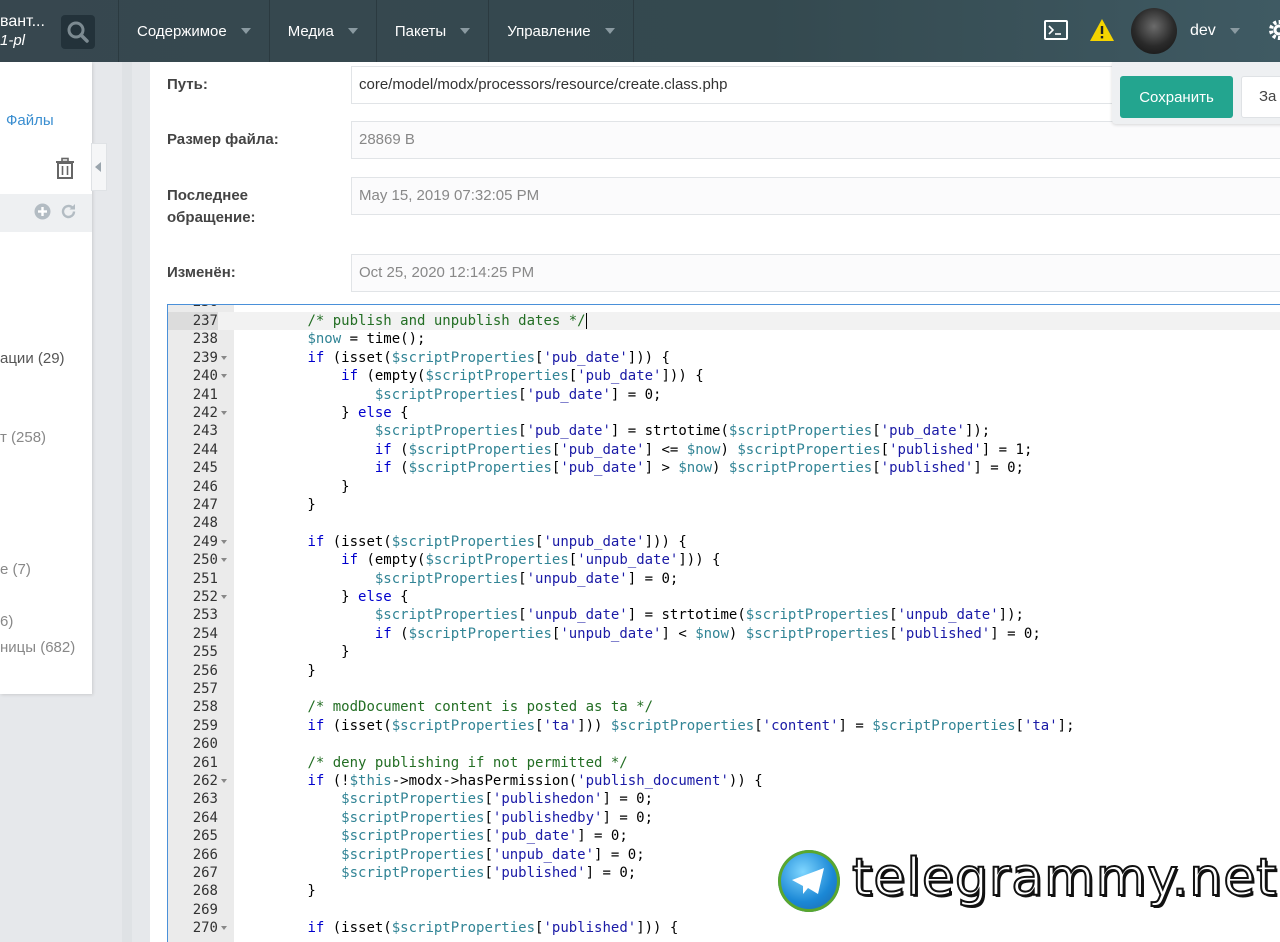 This screenshot has height=942, width=1280. I want to click on line-number: 249, so click(205, 541).